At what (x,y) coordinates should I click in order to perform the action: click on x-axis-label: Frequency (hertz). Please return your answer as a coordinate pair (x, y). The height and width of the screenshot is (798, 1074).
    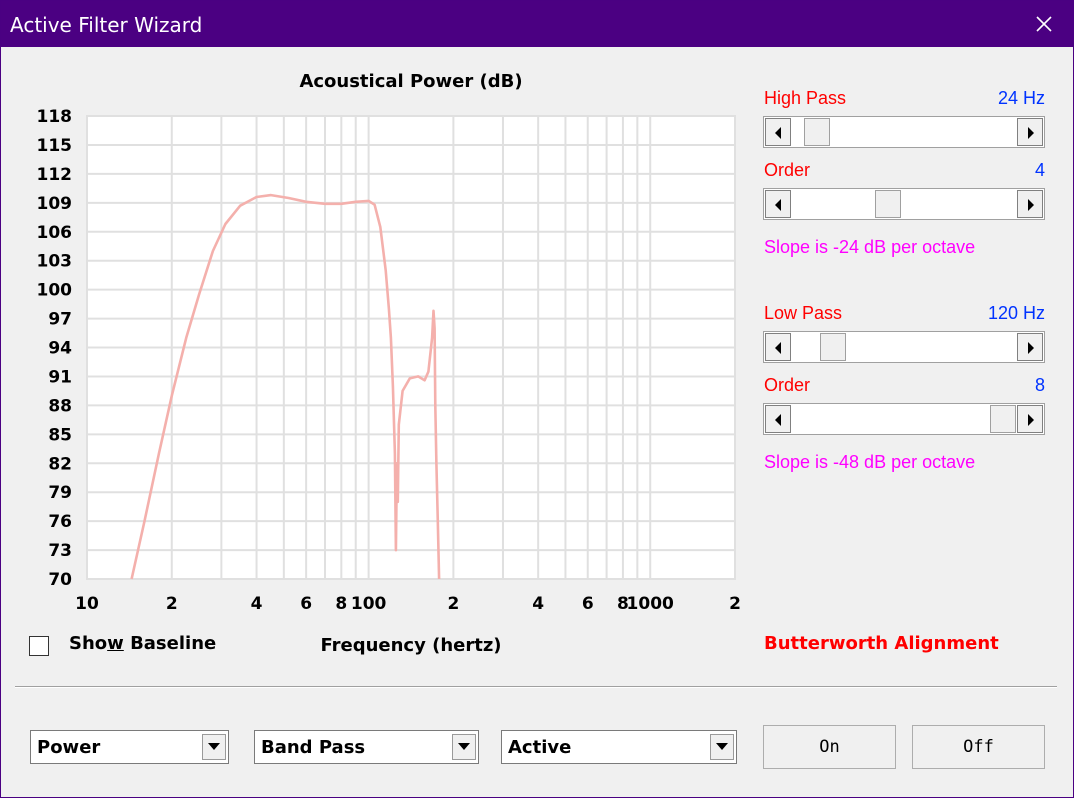
    Looking at the image, I should click on (410, 645).